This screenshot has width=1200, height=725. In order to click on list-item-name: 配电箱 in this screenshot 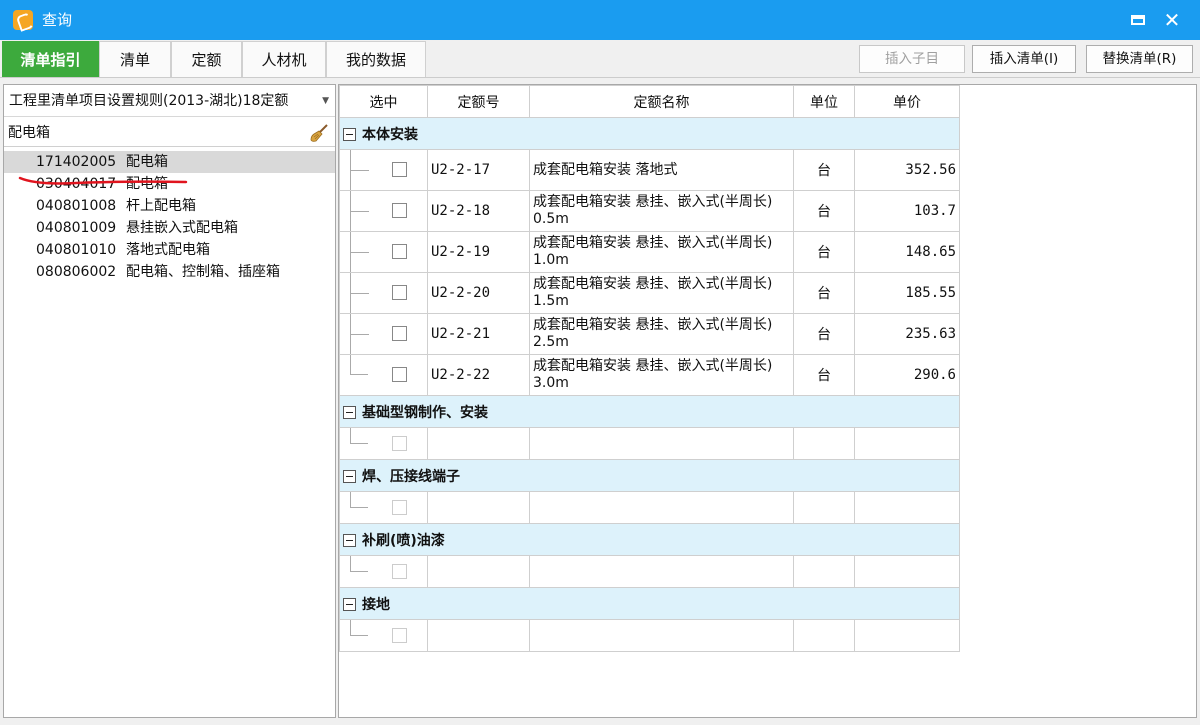, I will do `click(147, 162)`.